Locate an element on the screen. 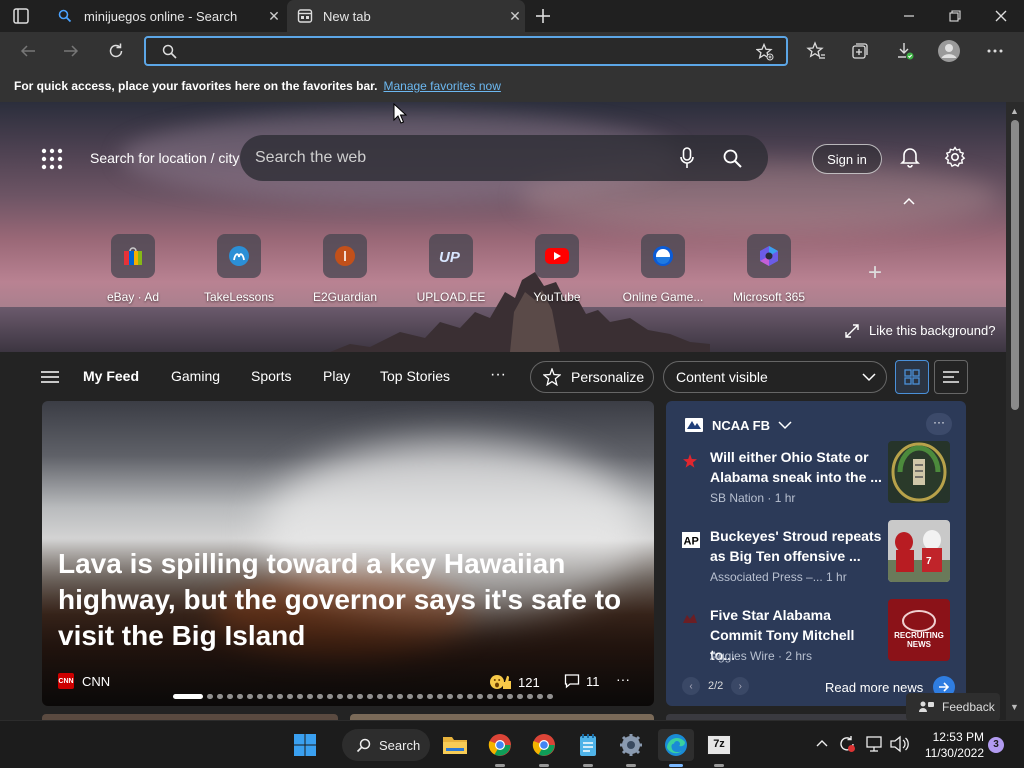 The image size is (1024, 768). microphone-icon is located at coordinates (687, 158).